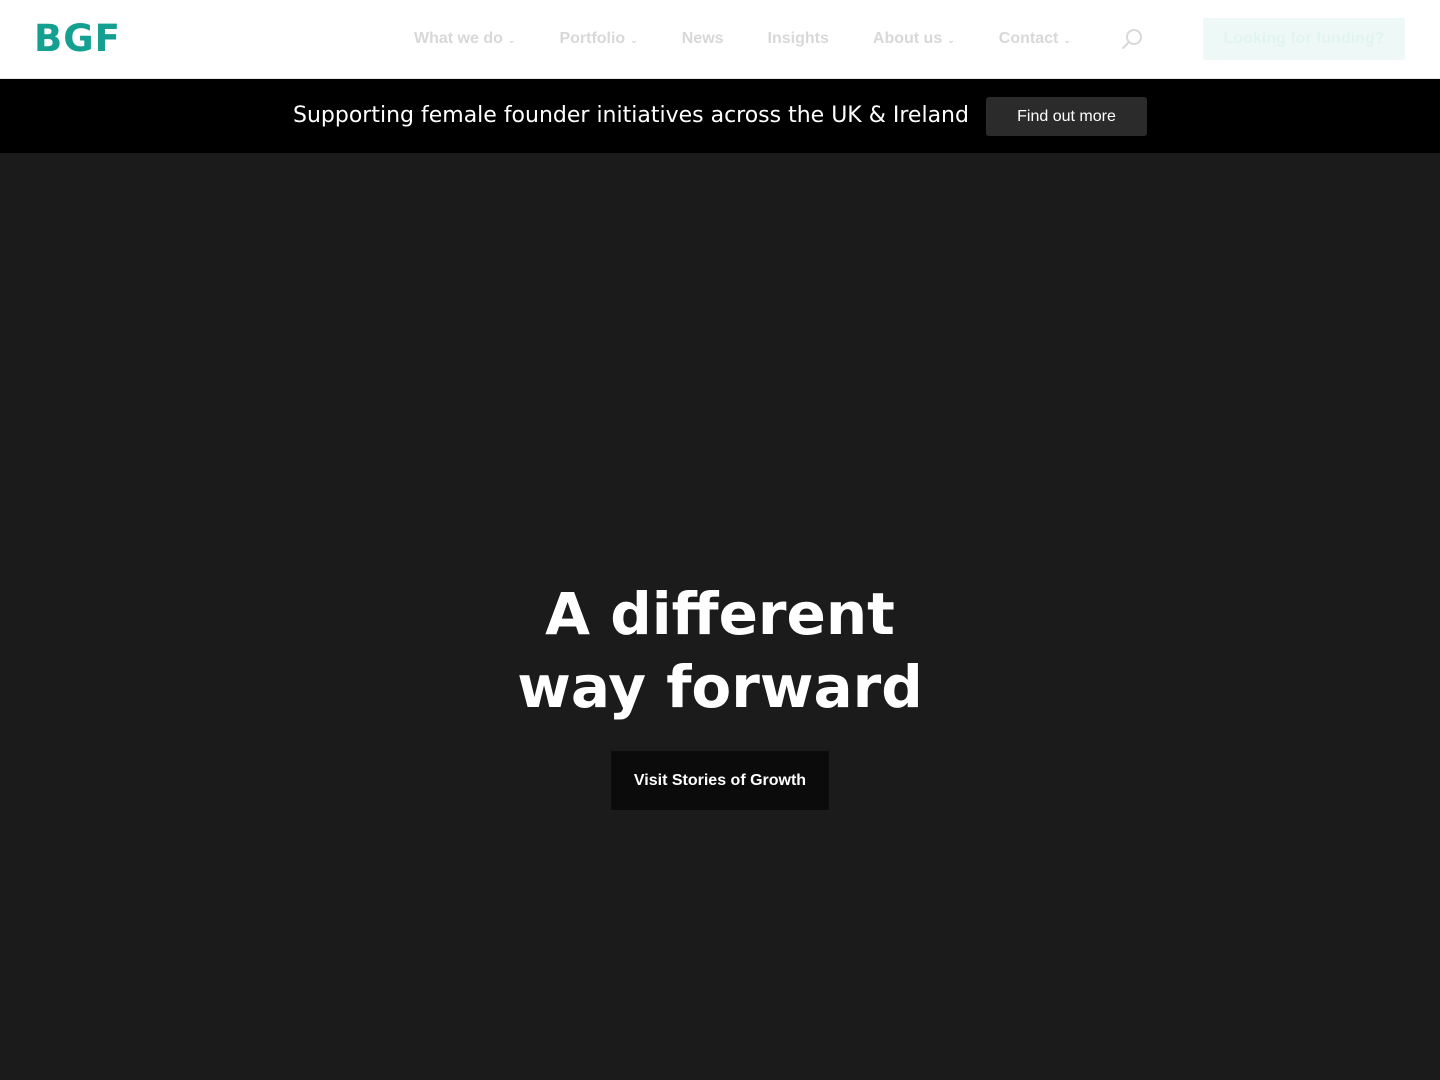 The height and width of the screenshot is (1080, 1440). I want to click on nav-item-label: News, so click(702, 38).